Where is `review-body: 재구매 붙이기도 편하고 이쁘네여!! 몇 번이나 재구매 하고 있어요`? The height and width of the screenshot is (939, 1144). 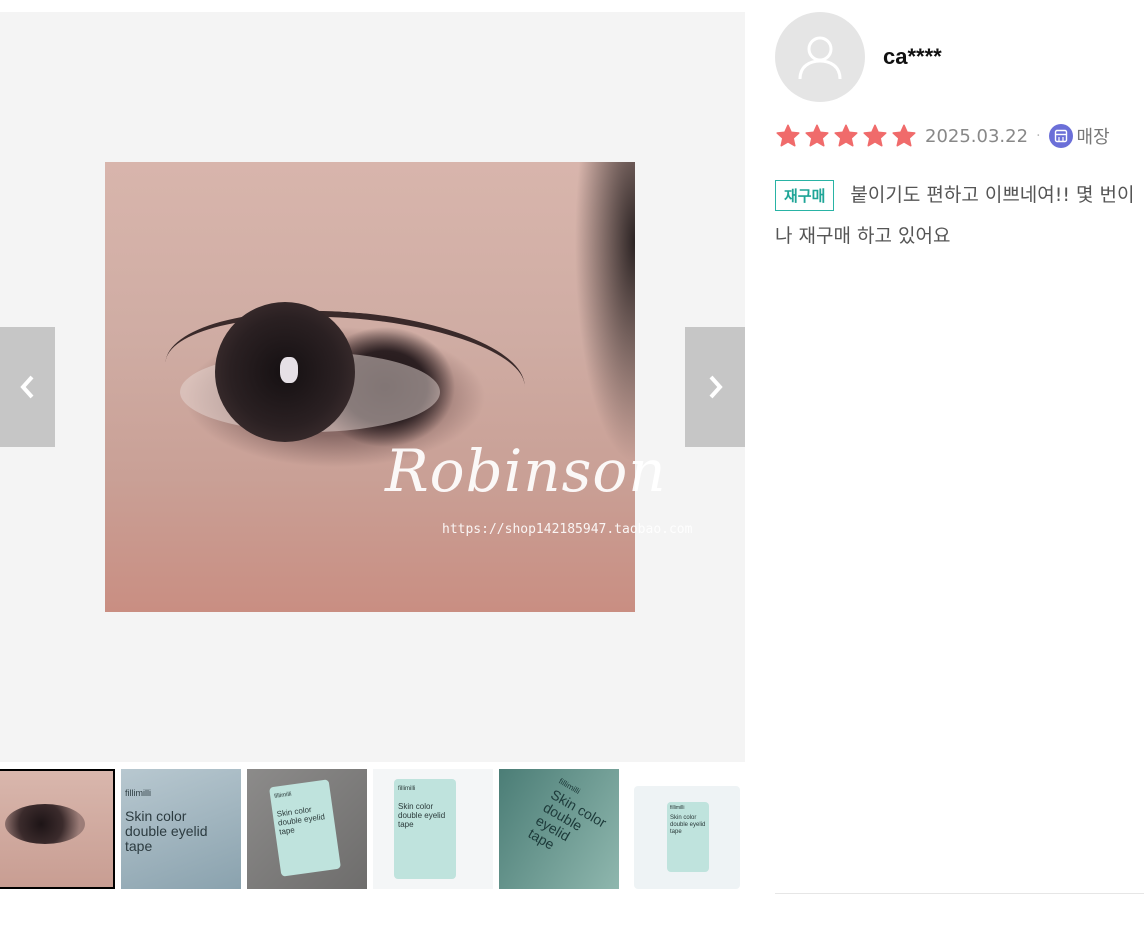
review-body: 재구매 붙이기도 편하고 이쁘네여!! 몇 번이나 재구매 하고 있어요 is located at coordinates (959, 216).